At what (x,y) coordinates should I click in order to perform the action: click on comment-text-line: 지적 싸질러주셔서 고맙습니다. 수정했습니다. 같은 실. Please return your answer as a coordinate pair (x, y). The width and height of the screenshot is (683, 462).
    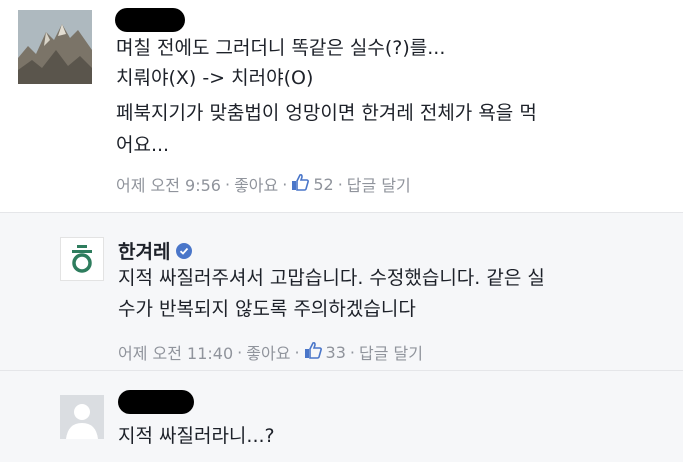
    Looking at the image, I should click on (331, 278).